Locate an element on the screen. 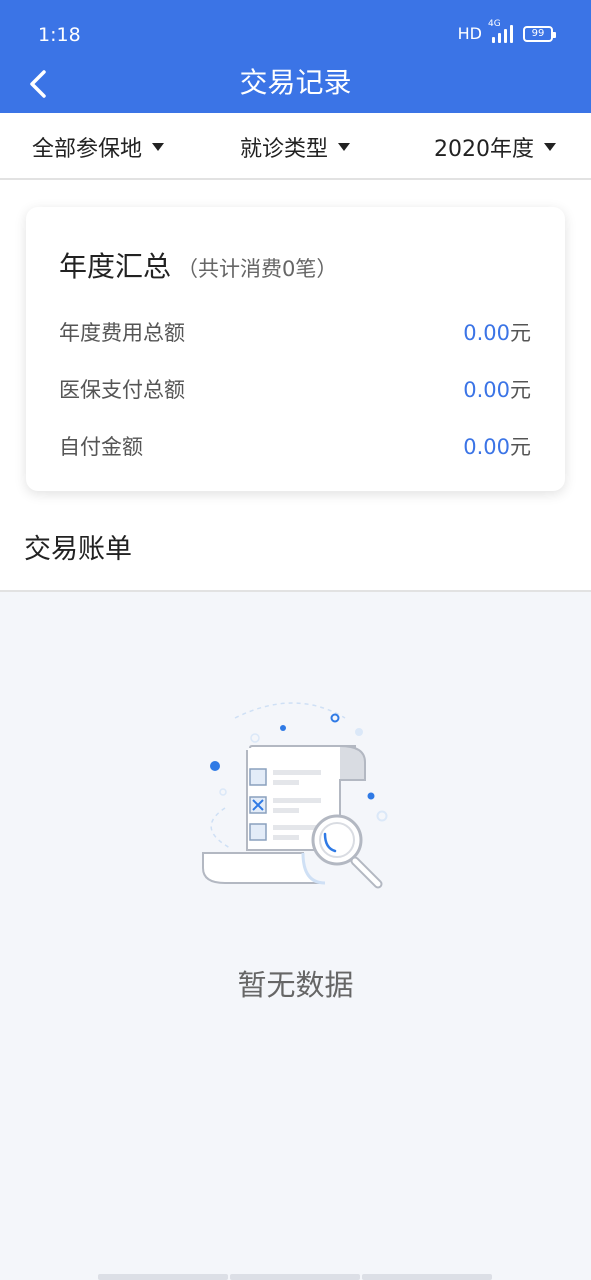 This screenshot has width=591, height=1280. bills-section-title: 交易账单 is located at coordinates (78, 549).